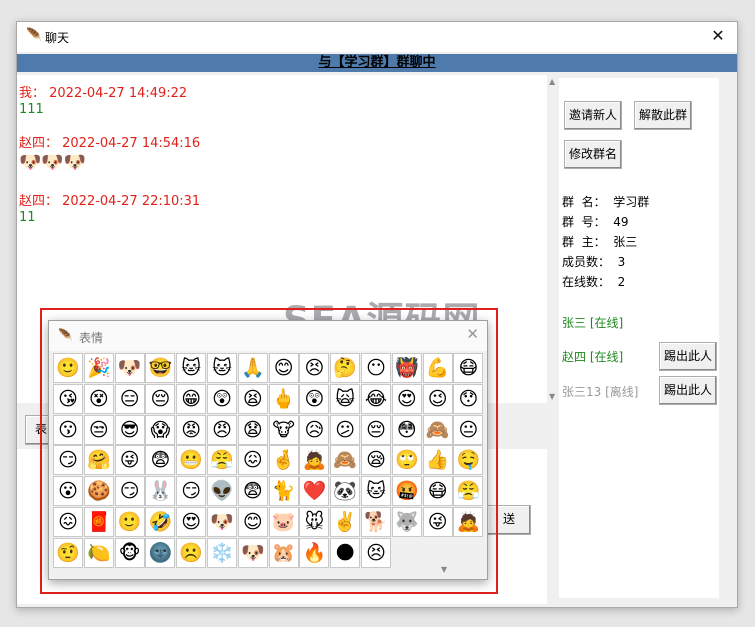 This screenshot has width=755, height=627. What do you see at coordinates (345, 552) in the screenshot?
I see `emoji-cell: 🌑` at bounding box center [345, 552].